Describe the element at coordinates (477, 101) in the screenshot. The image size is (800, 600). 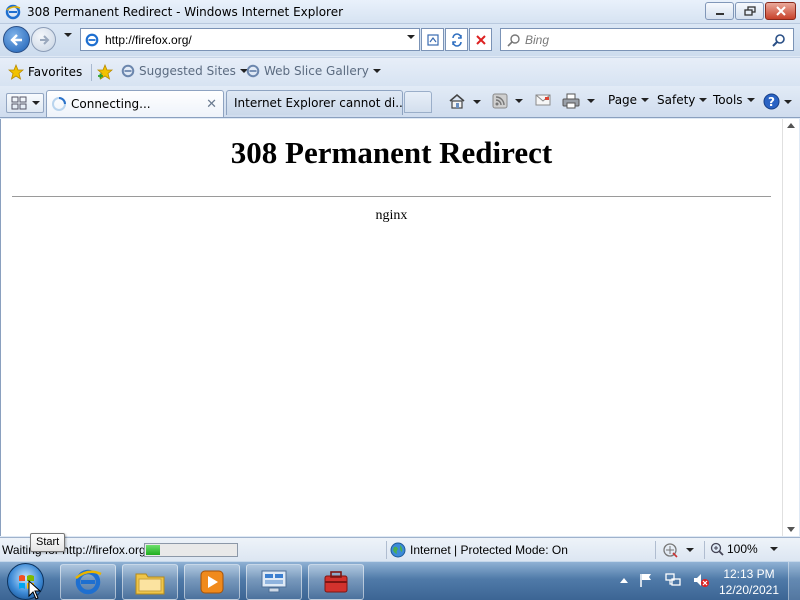
I see `home-dropdown` at that location.